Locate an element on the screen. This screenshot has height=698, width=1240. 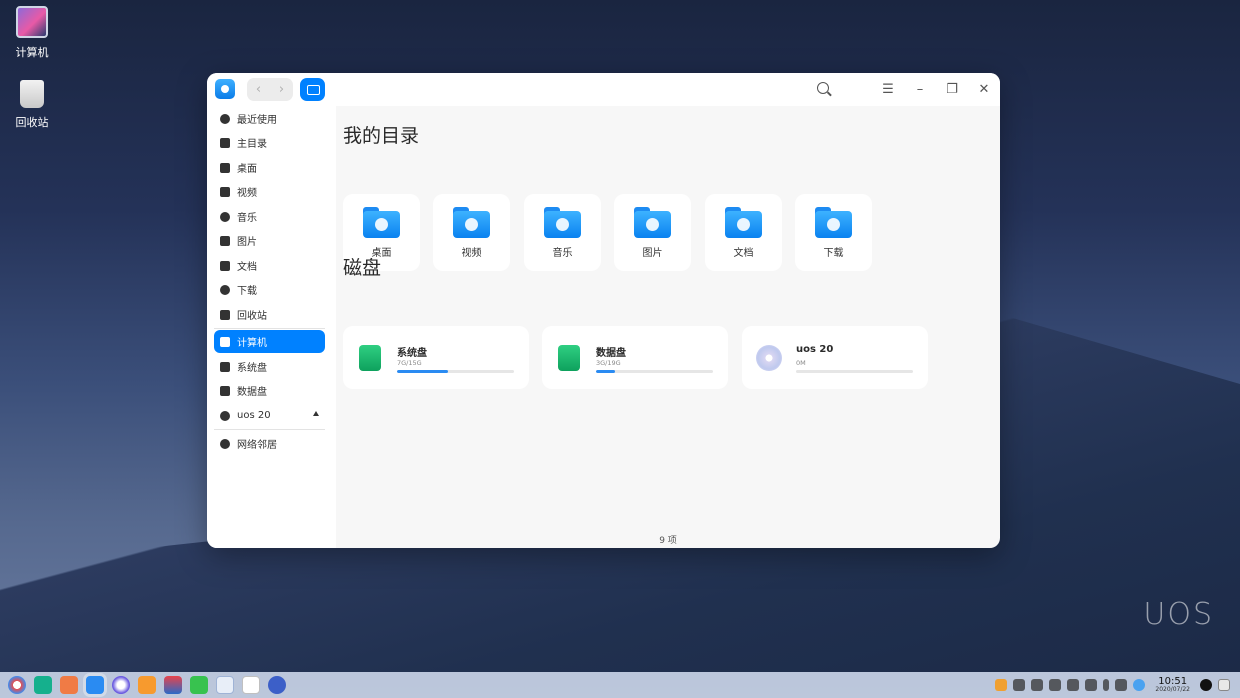
clock-date: 2020/07/22 is located at coordinates (1172, 689).